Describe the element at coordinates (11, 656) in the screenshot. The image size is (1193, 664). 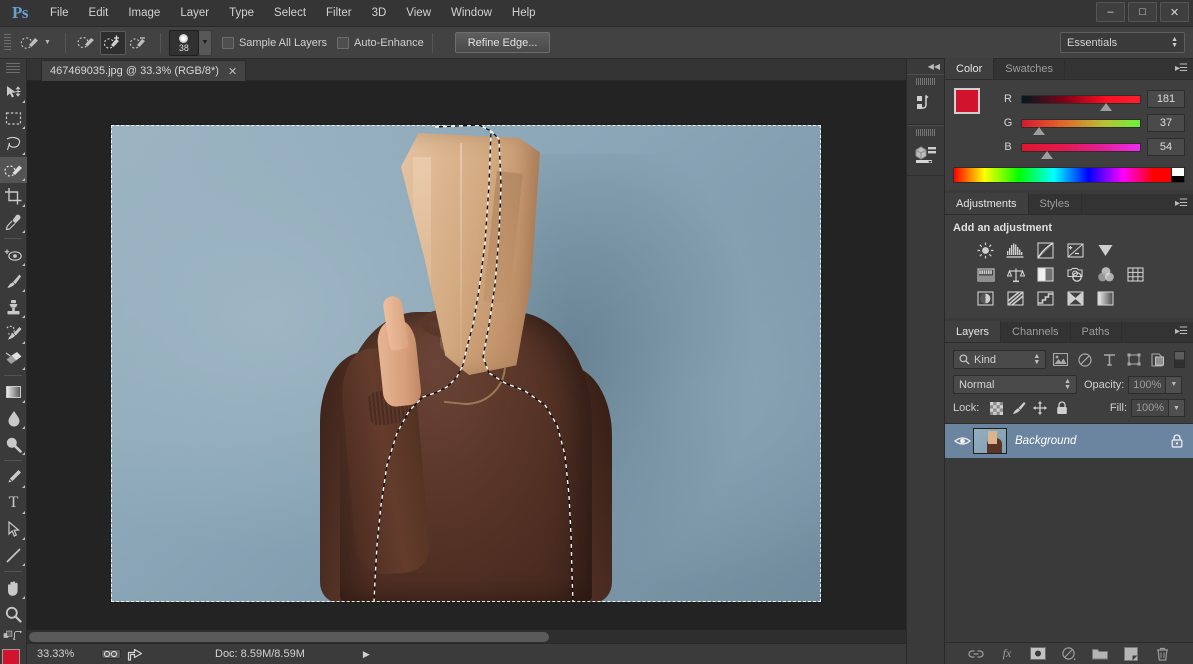
I see `foreground-color-swatch` at that location.